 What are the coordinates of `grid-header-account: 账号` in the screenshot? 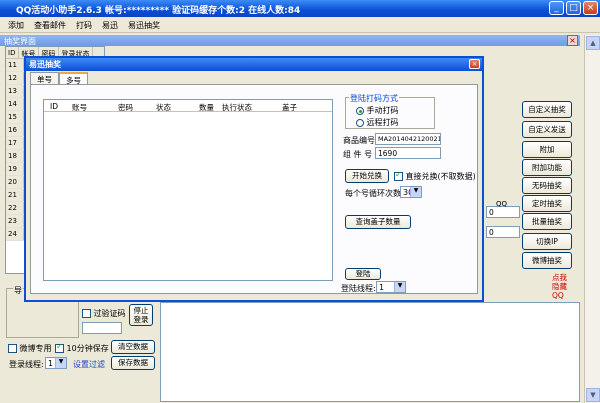 It's located at (79, 107).